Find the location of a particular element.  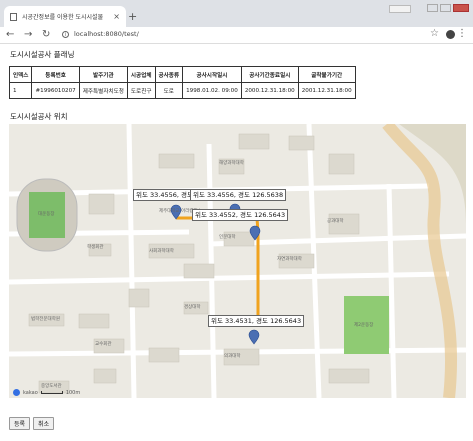

table-cell: 제주특별자치도청 is located at coordinates (103, 90).